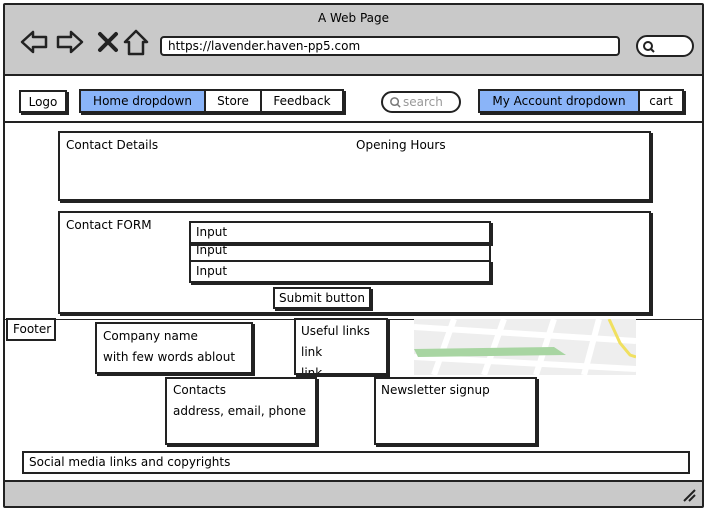 Image resolution: width=707 pixels, height=511 pixels. What do you see at coordinates (455, 411) in the screenshot?
I see `newsletter-signup: Newsletter signup` at bounding box center [455, 411].